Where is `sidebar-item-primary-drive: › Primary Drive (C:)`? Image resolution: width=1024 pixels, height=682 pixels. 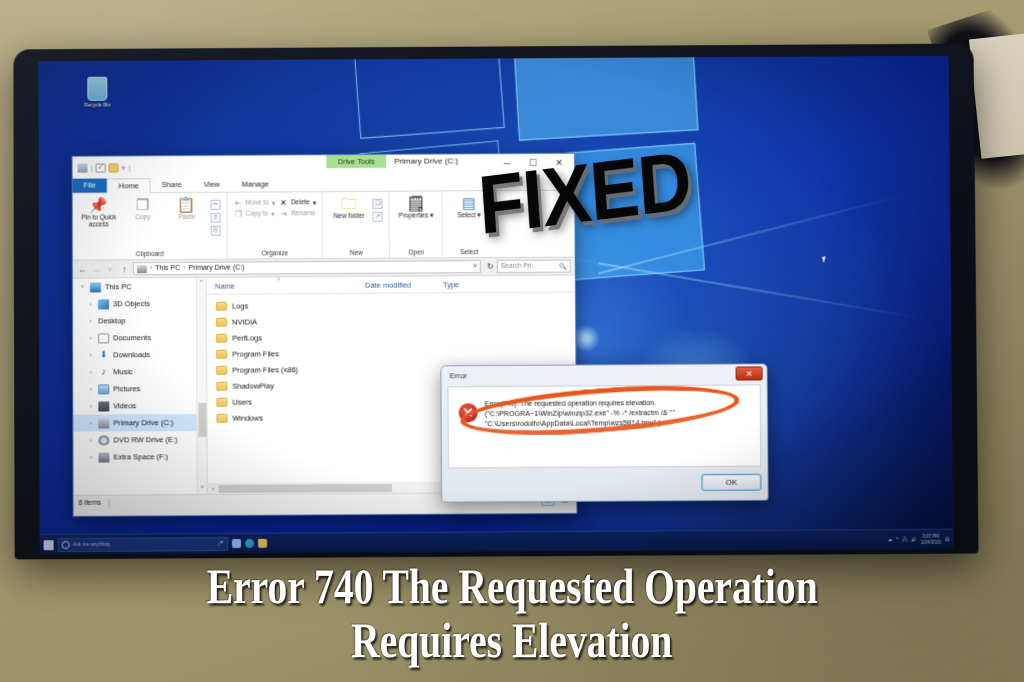 sidebar-item-primary-drive: › Primary Drive (C:) is located at coordinates (140, 422).